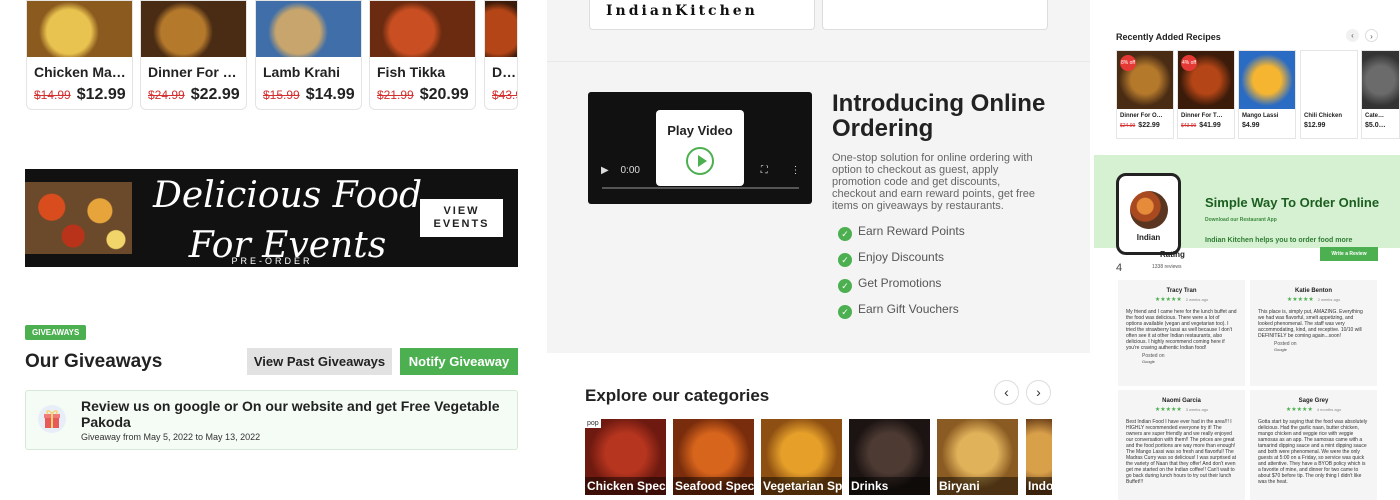 Image resolution: width=1400 pixels, height=500 pixels. What do you see at coordinates (700, 188) in the screenshot?
I see `video-progress` at bounding box center [700, 188].